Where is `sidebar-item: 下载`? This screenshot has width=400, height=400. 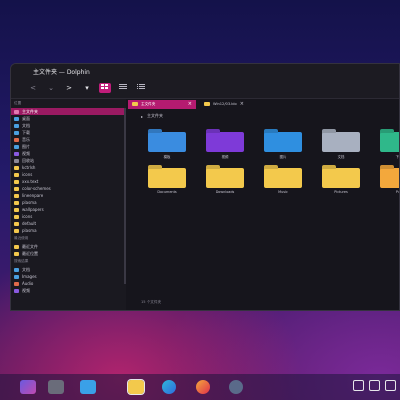
sidebar-item: 下载 is located at coordinates (68, 132).